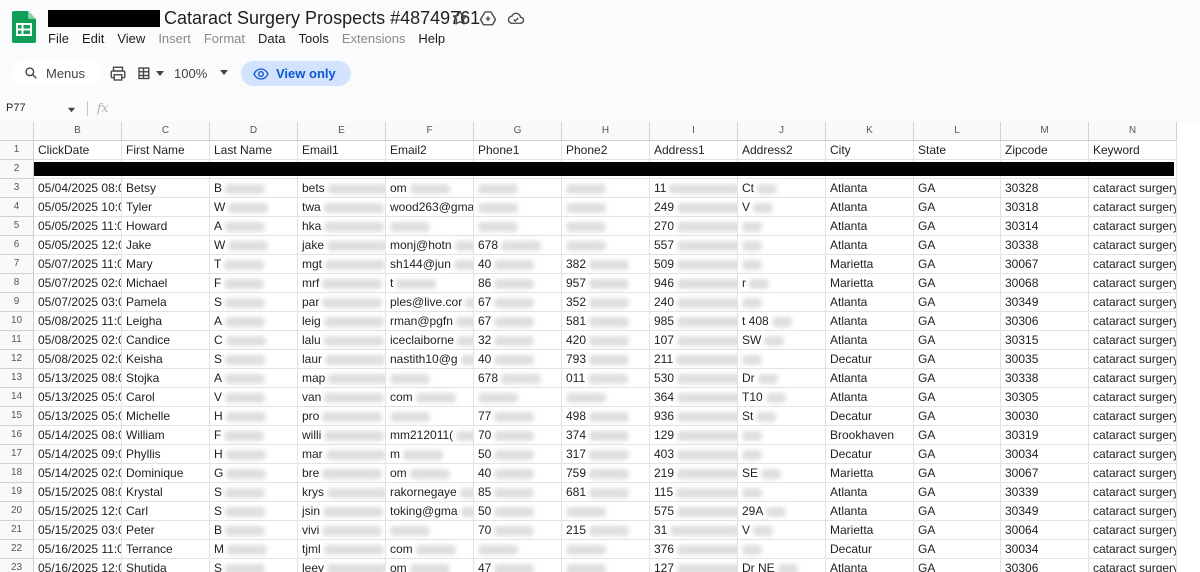 This screenshot has width=1200, height=572. Describe the element at coordinates (430, 264) in the screenshot. I see `table-cell: sh144@jun` at that location.